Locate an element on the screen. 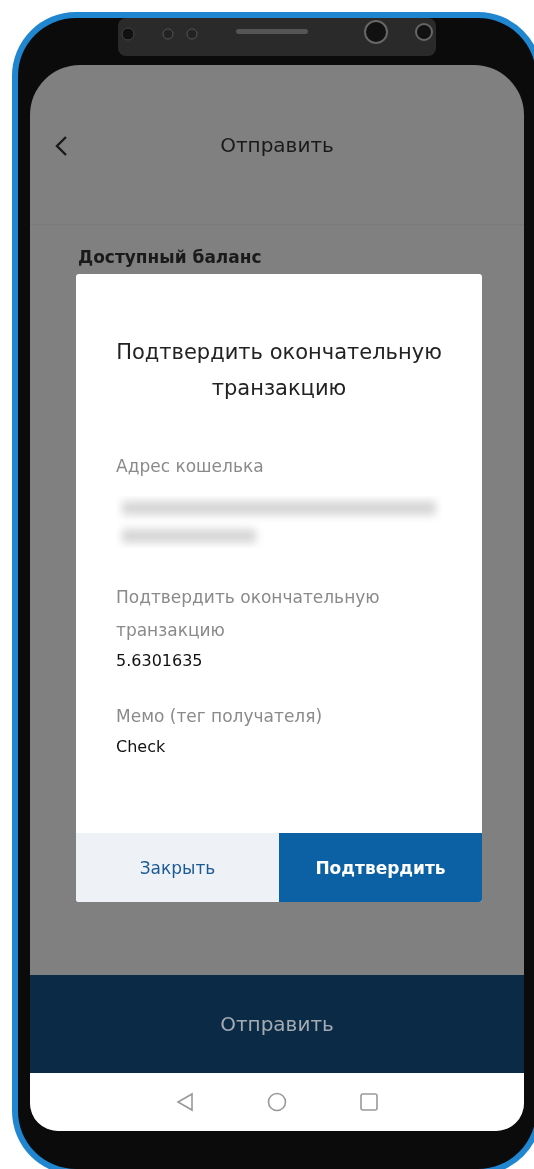 This screenshot has height=1169, width=534. back-icon is located at coordinates (61, 146).